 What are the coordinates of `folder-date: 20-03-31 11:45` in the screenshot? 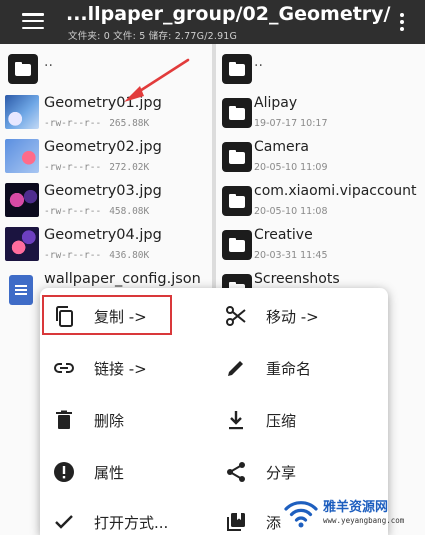 It's located at (291, 255).